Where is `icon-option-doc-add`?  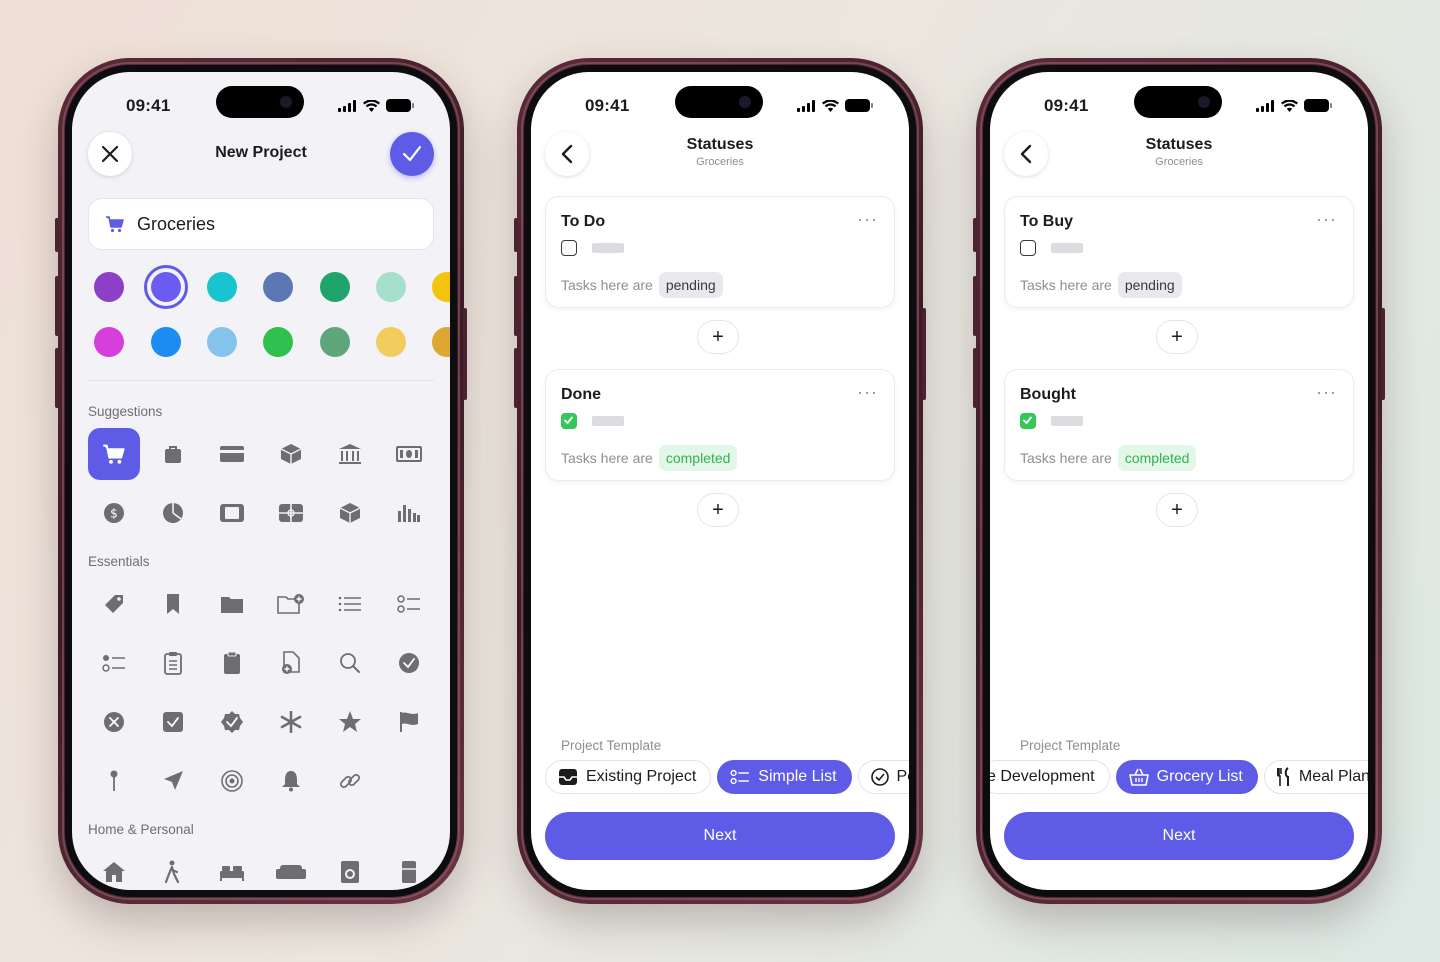
icon-option-doc-add is located at coordinates (291, 663).